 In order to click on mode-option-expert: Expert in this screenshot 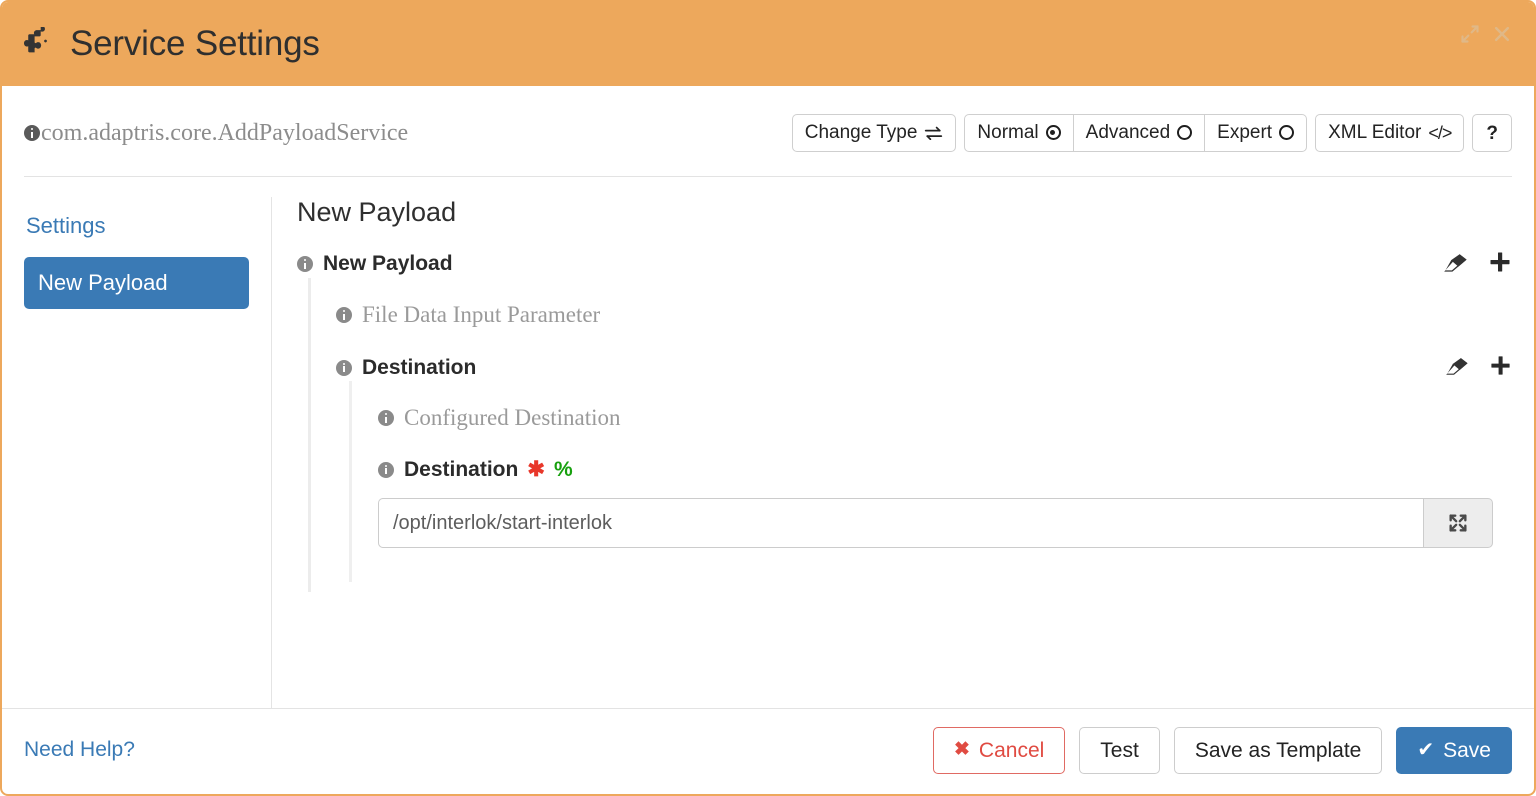, I will do `click(1256, 133)`.